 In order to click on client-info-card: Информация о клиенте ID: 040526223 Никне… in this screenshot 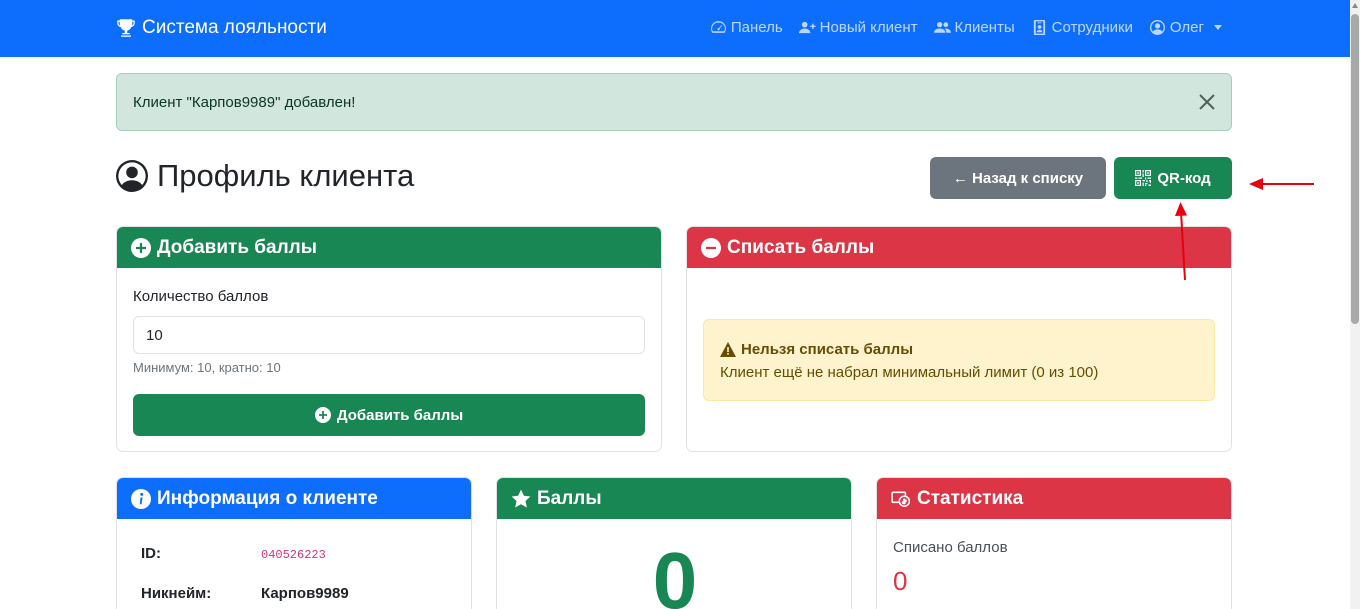, I will do `click(294, 543)`.